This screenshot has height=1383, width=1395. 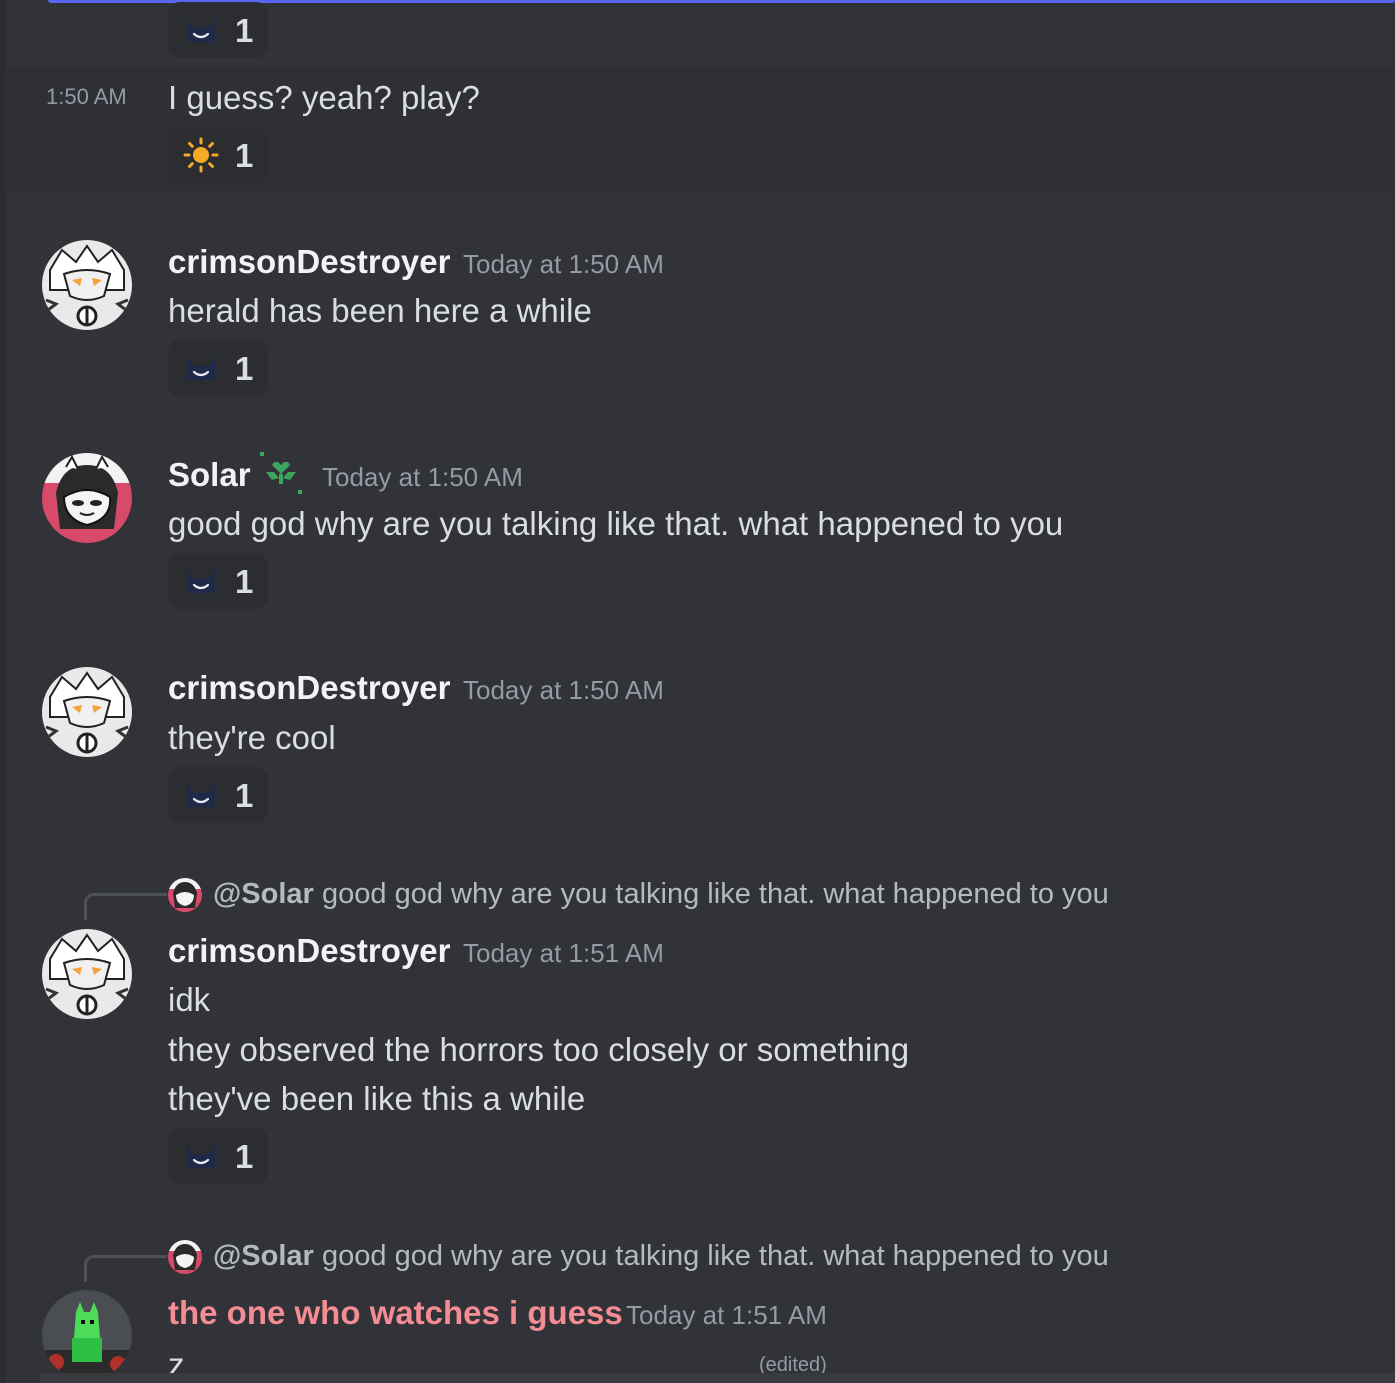 What do you see at coordinates (252, 737) in the screenshot?
I see `message-content: they're cool` at bounding box center [252, 737].